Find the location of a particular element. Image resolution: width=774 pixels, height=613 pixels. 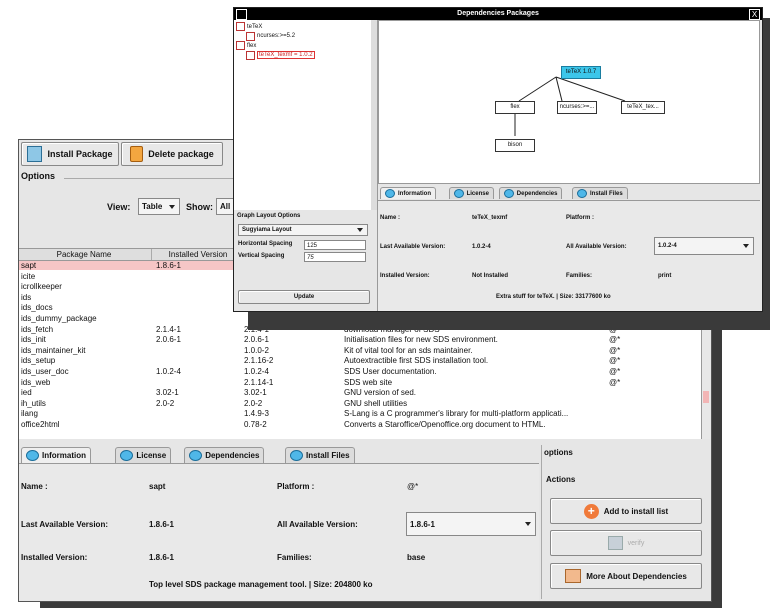

vspacing-label: Vertical Spacing is located at coordinates (261, 256).